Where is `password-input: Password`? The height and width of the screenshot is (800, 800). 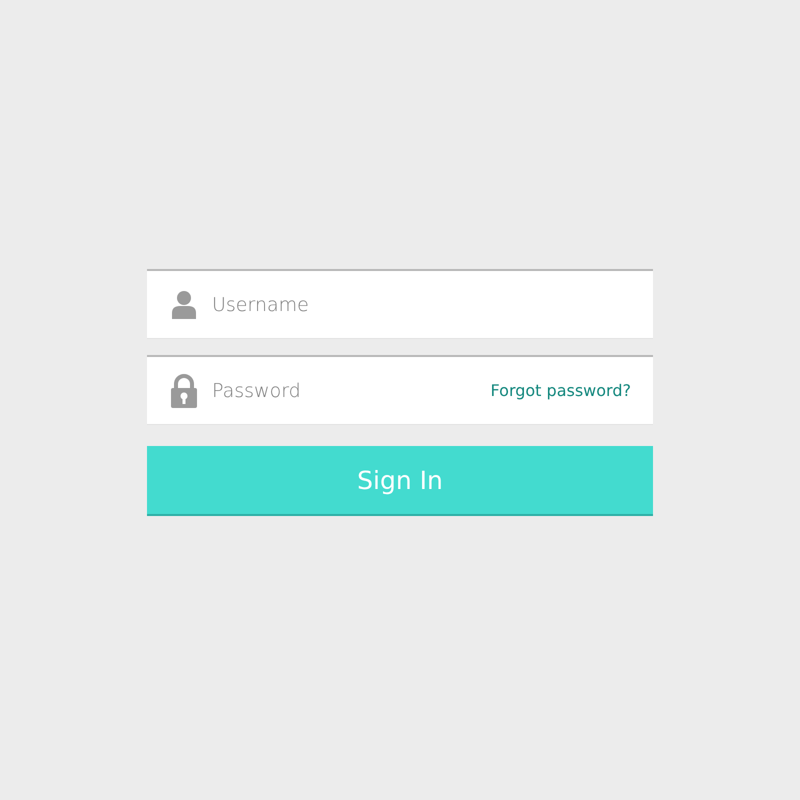
password-input: Password is located at coordinates (351, 391).